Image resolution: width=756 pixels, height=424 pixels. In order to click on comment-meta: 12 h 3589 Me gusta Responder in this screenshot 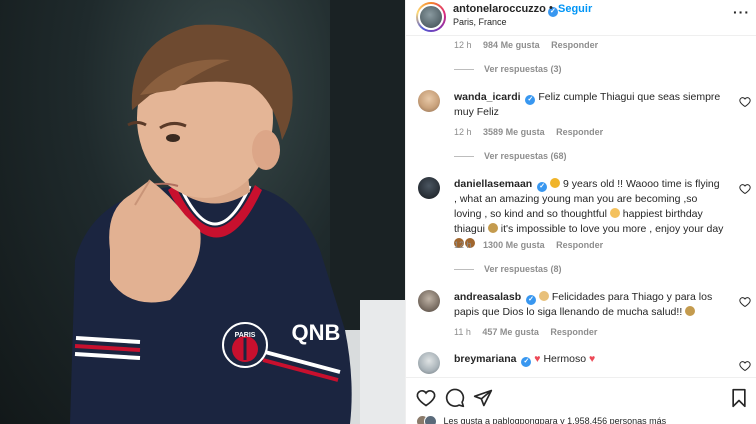, I will do `click(533, 132)`.